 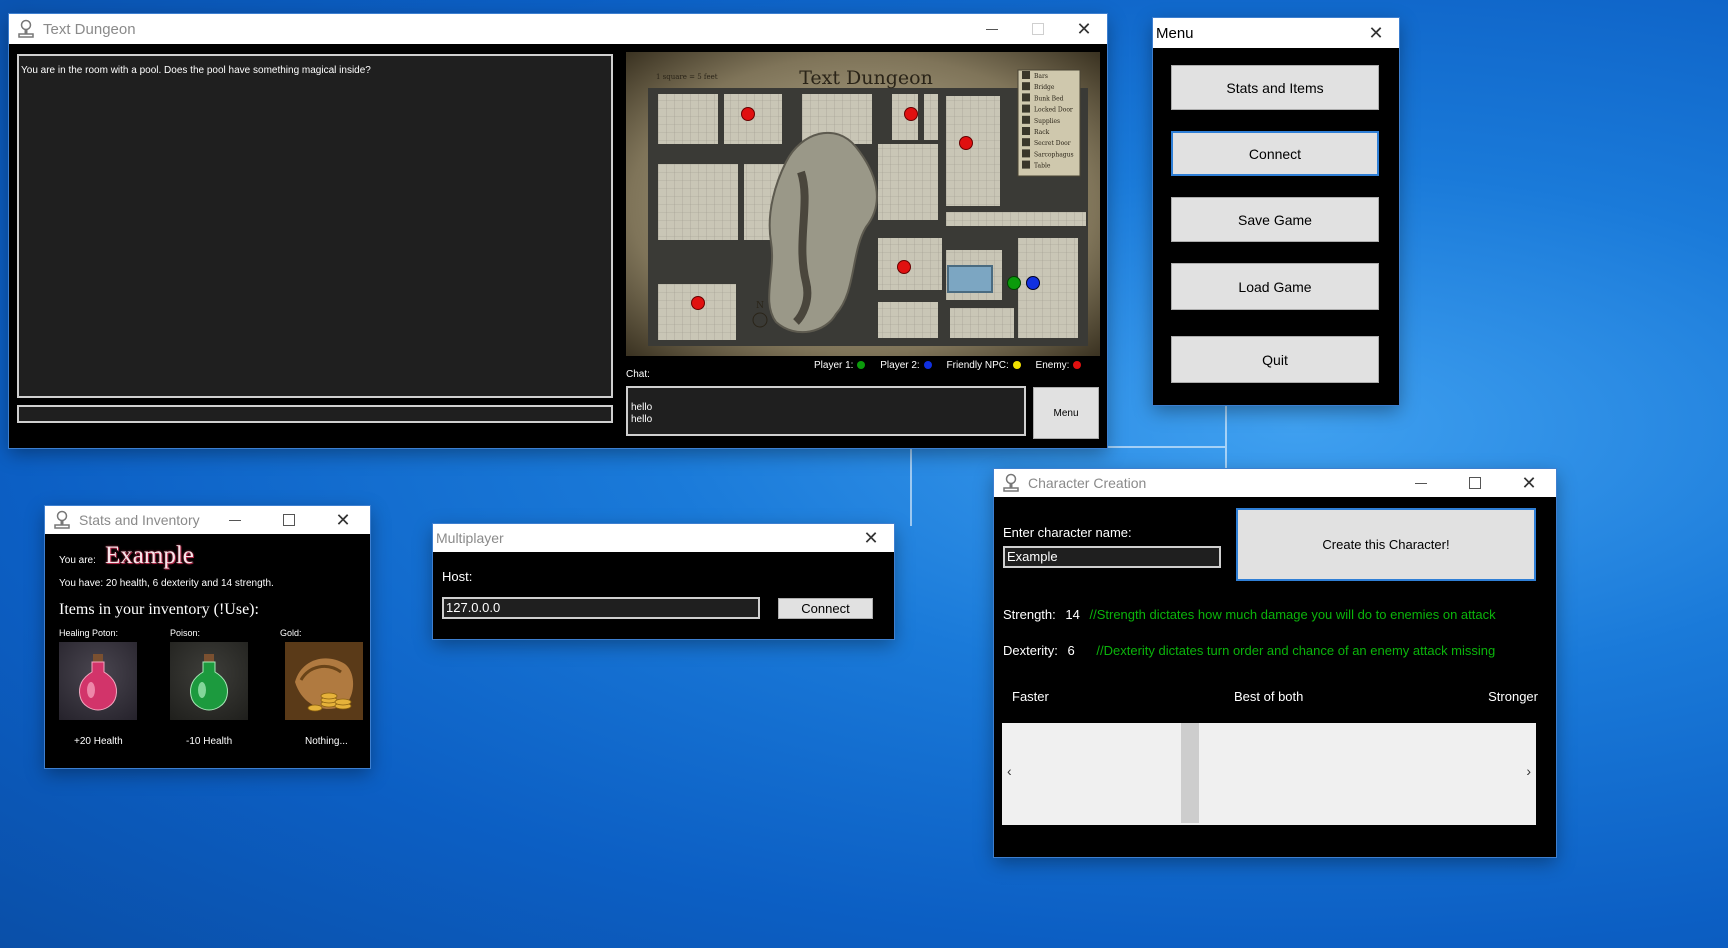 I want to click on quit-button: Quit, so click(x=1275, y=359).